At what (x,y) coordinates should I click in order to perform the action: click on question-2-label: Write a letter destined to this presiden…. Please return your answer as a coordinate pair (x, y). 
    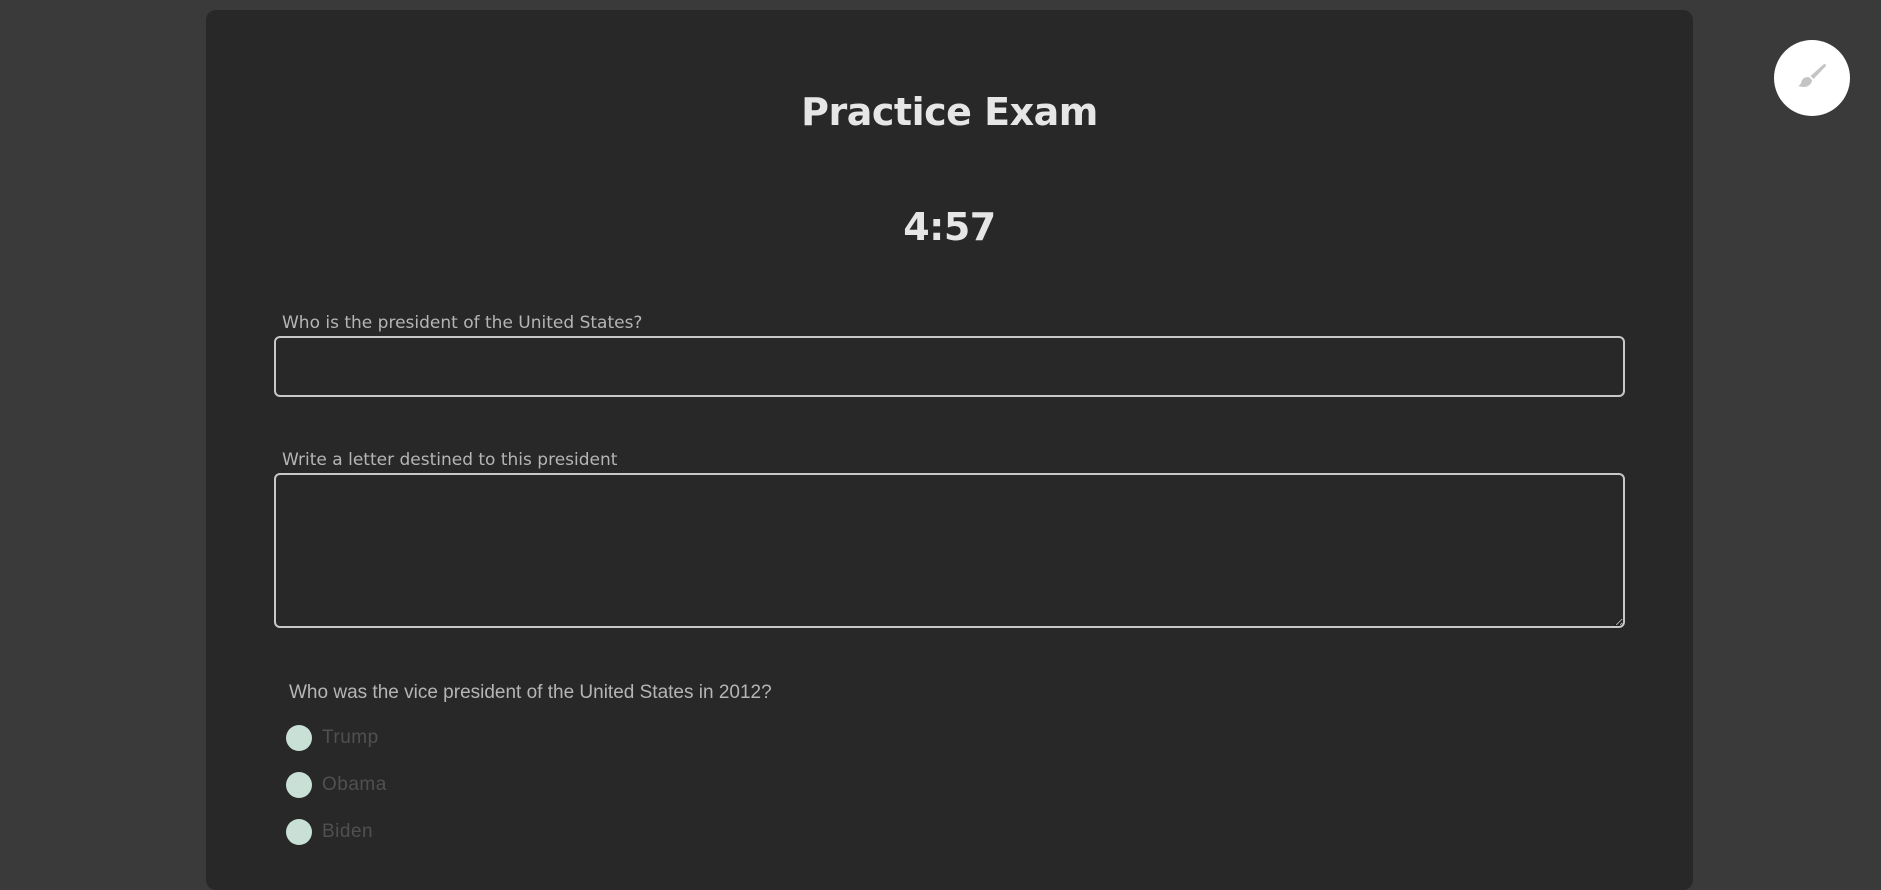
    Looking at the image, I should click on (450, 460).